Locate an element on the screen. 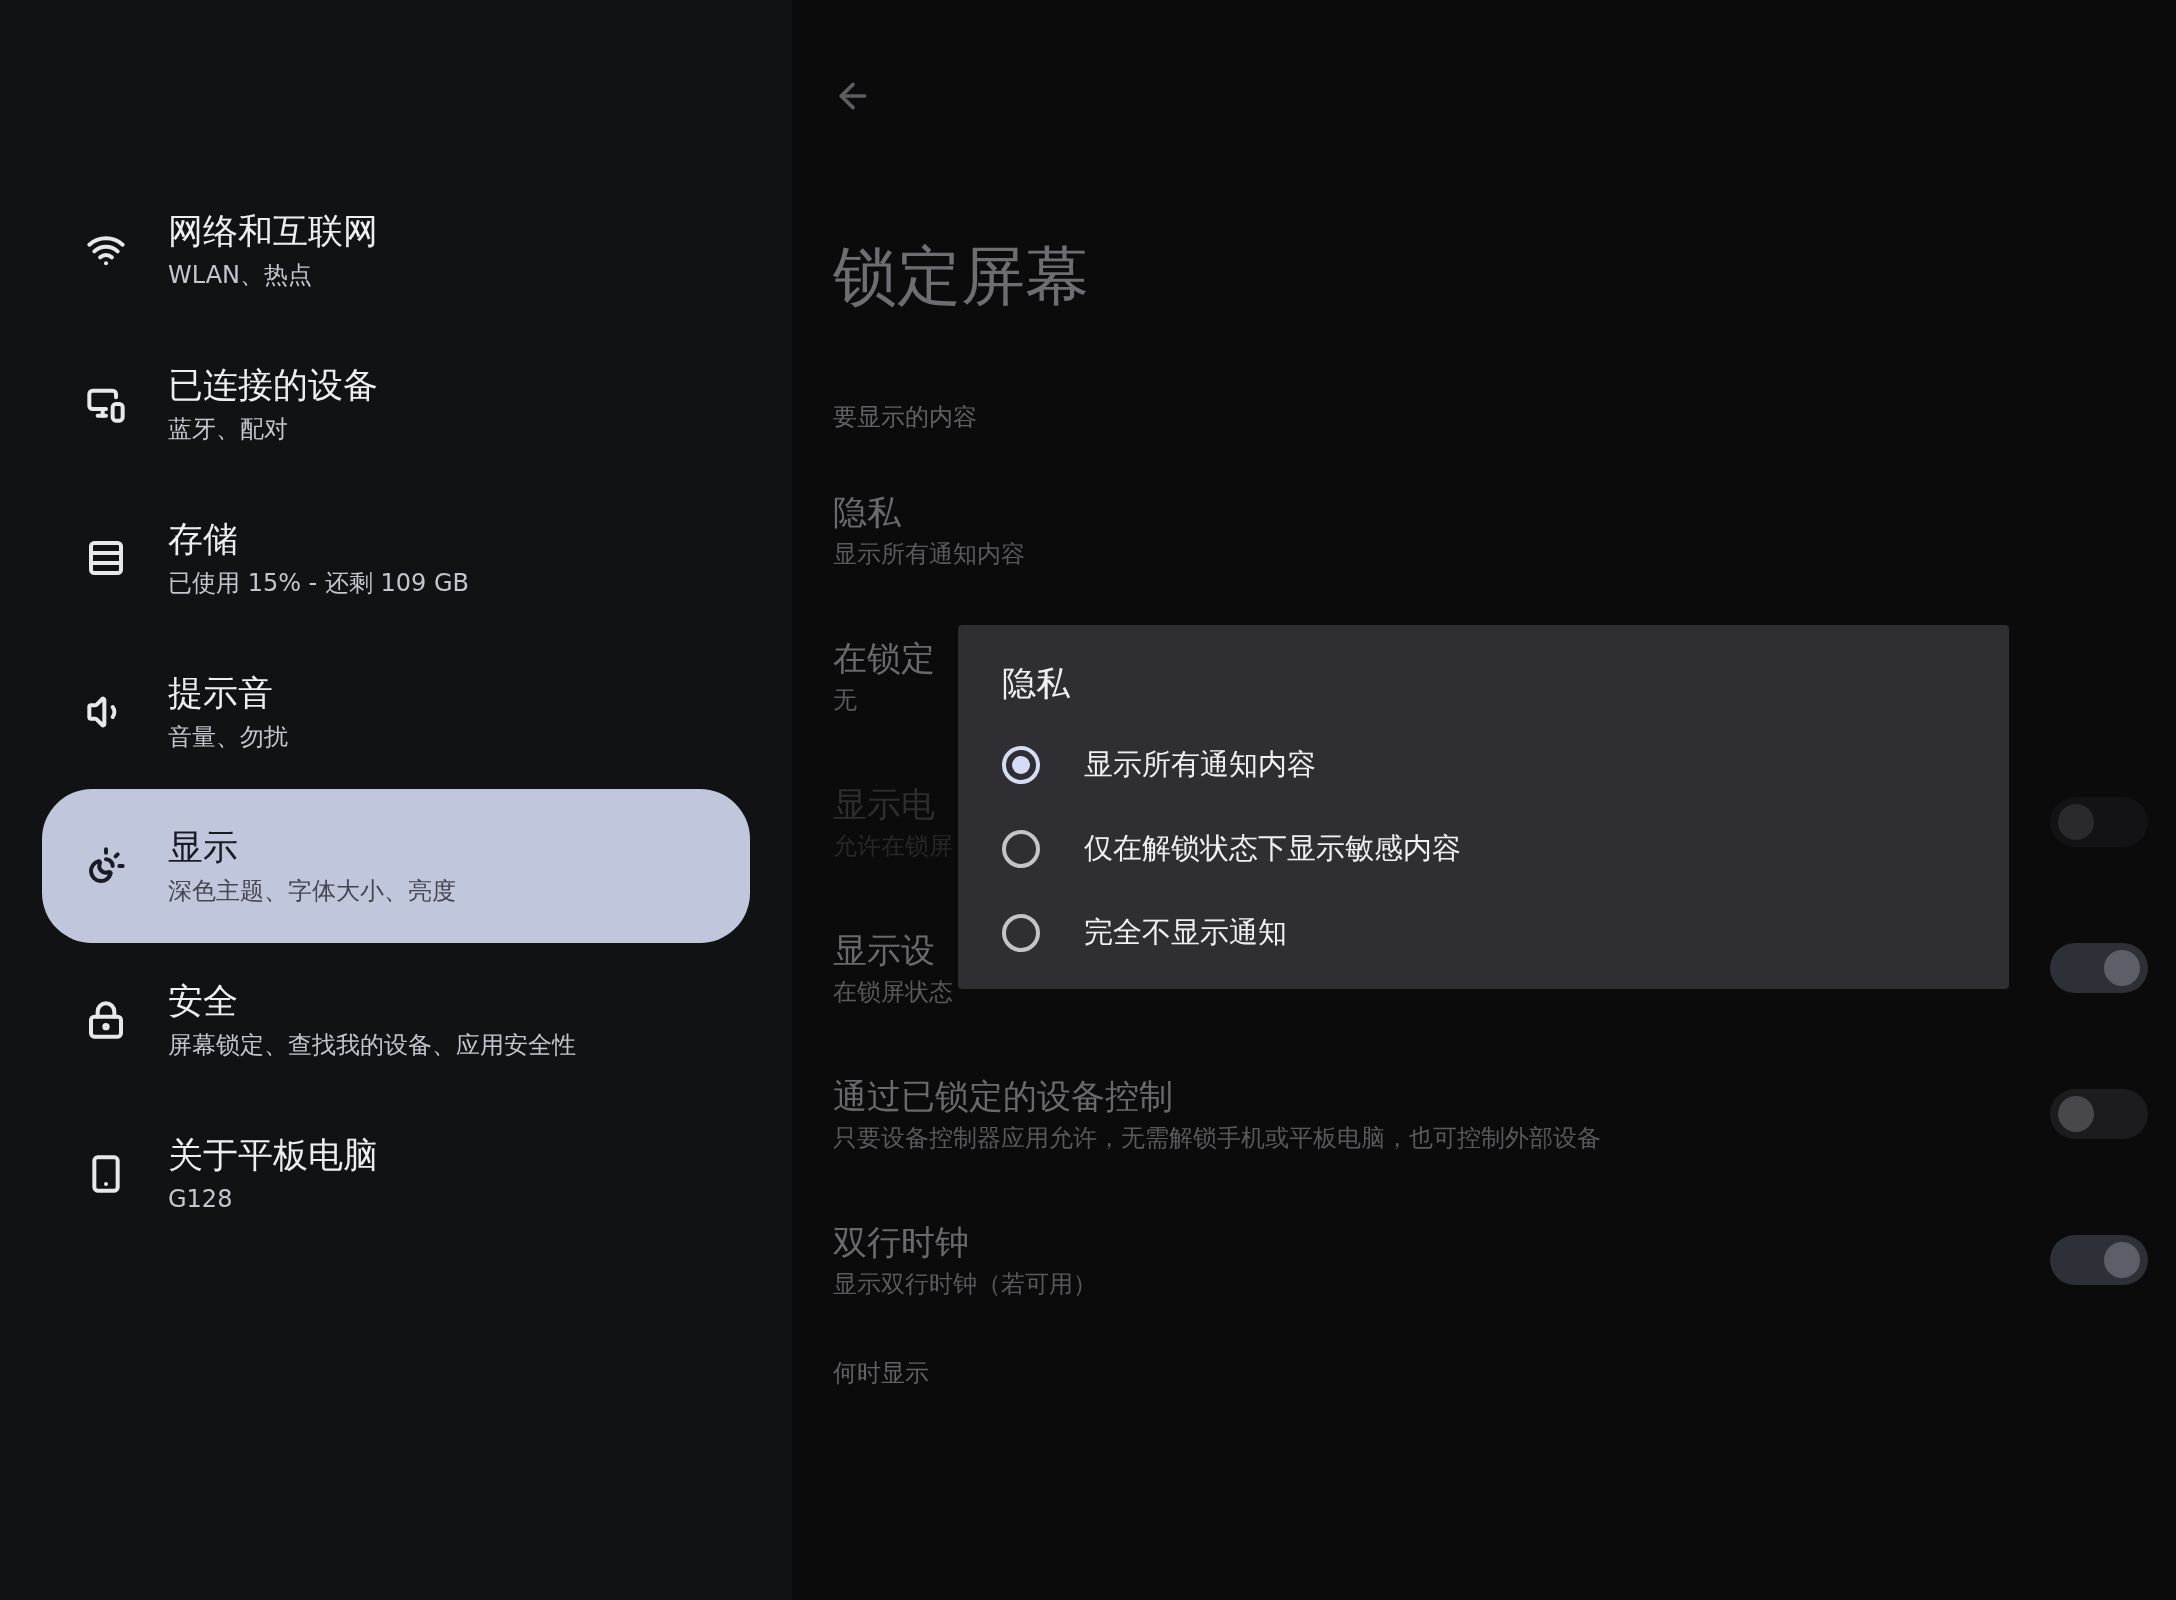  item-title: 存储 is located at coordinates (203, 539).